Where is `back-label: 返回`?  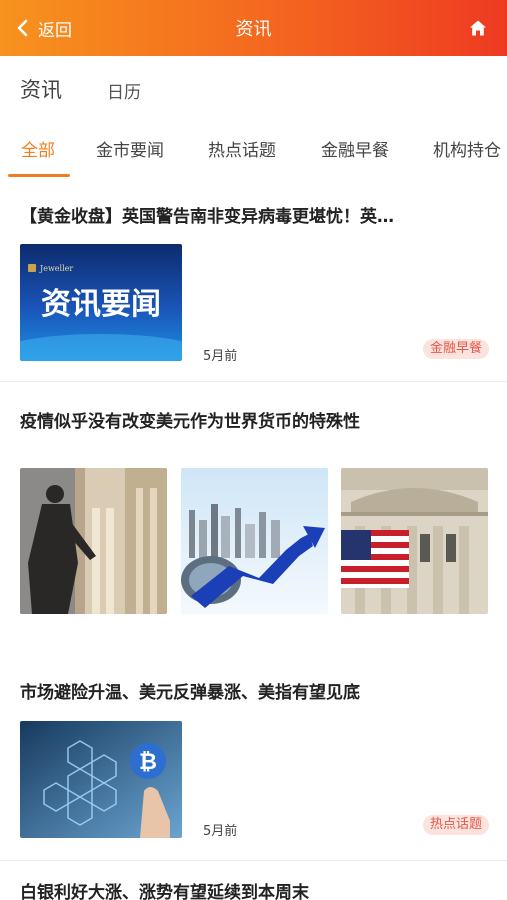 back-label: 返回 is located at coordinates (55, 30).